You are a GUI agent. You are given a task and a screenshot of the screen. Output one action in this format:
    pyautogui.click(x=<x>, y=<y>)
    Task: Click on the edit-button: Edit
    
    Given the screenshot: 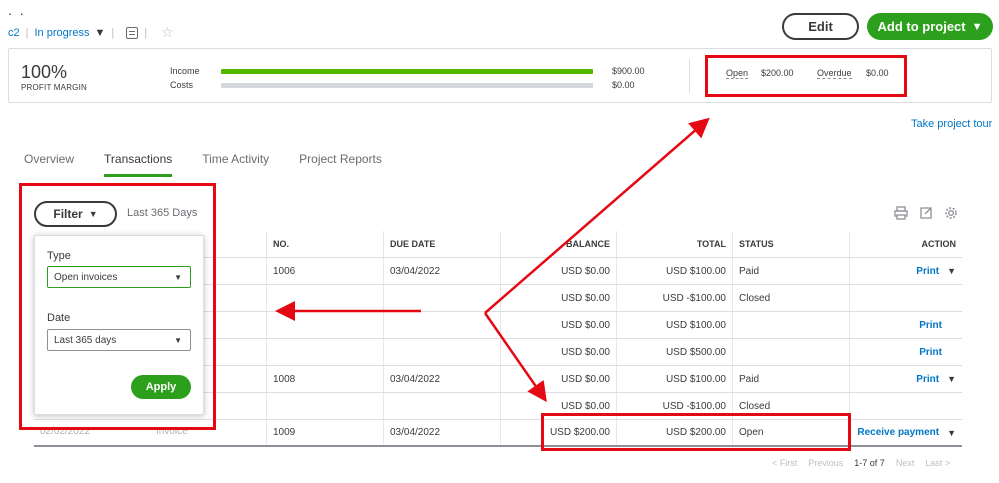 What is the action you would take?
    pyautogui.click(x=820, y=26)
    